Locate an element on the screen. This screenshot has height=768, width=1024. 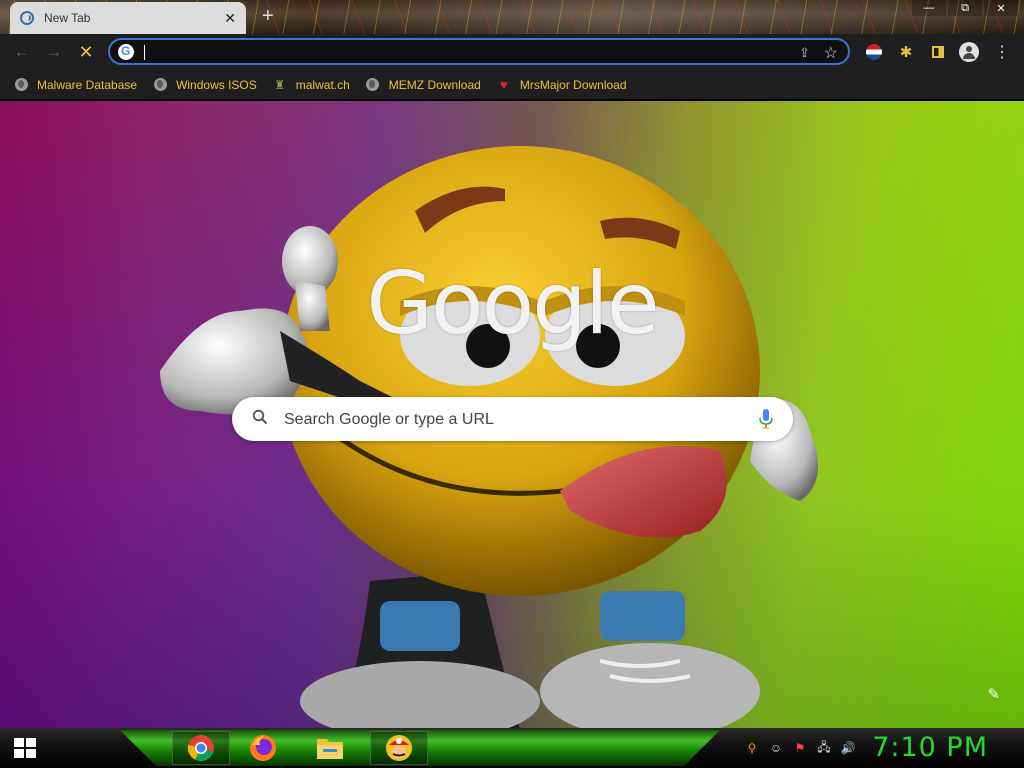
taskbar-mario-app-button is located at coordinates (399, 748).